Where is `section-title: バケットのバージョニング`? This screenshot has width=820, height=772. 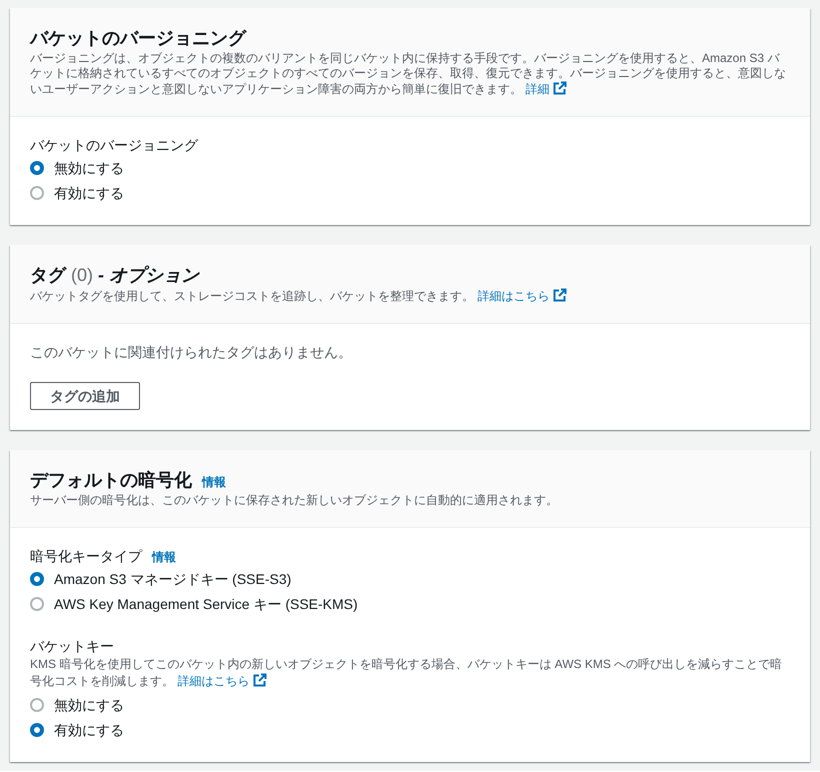
section-title: バケットのバージョニング is located at coordinates (138, 38).